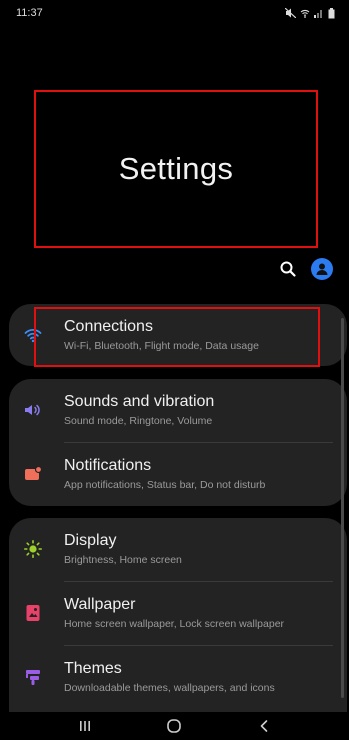 The width and height of the screenshot is (349, 740). Describe the element at coordinates (29, 13) in the screenshot. I see `status-time: 11:37` at that location.